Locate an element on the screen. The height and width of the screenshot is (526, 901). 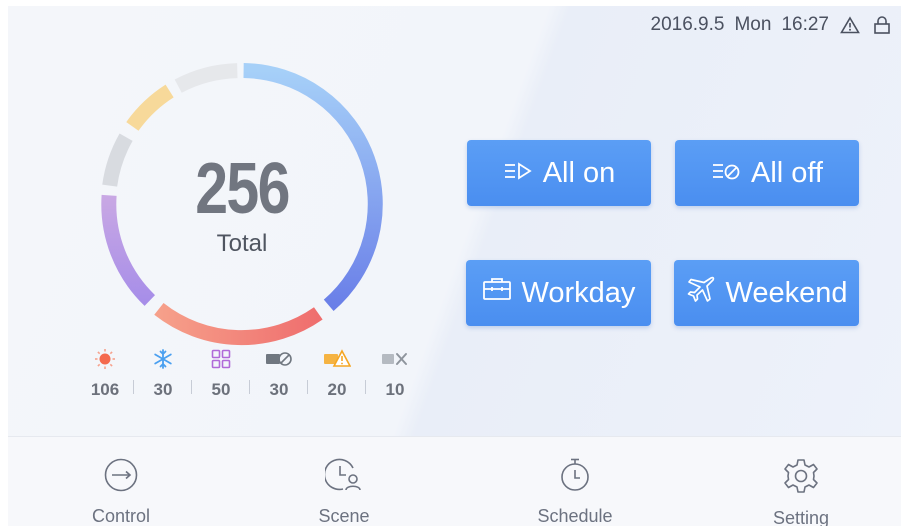
stat-value: 106 is located at coordinates (105, 389).